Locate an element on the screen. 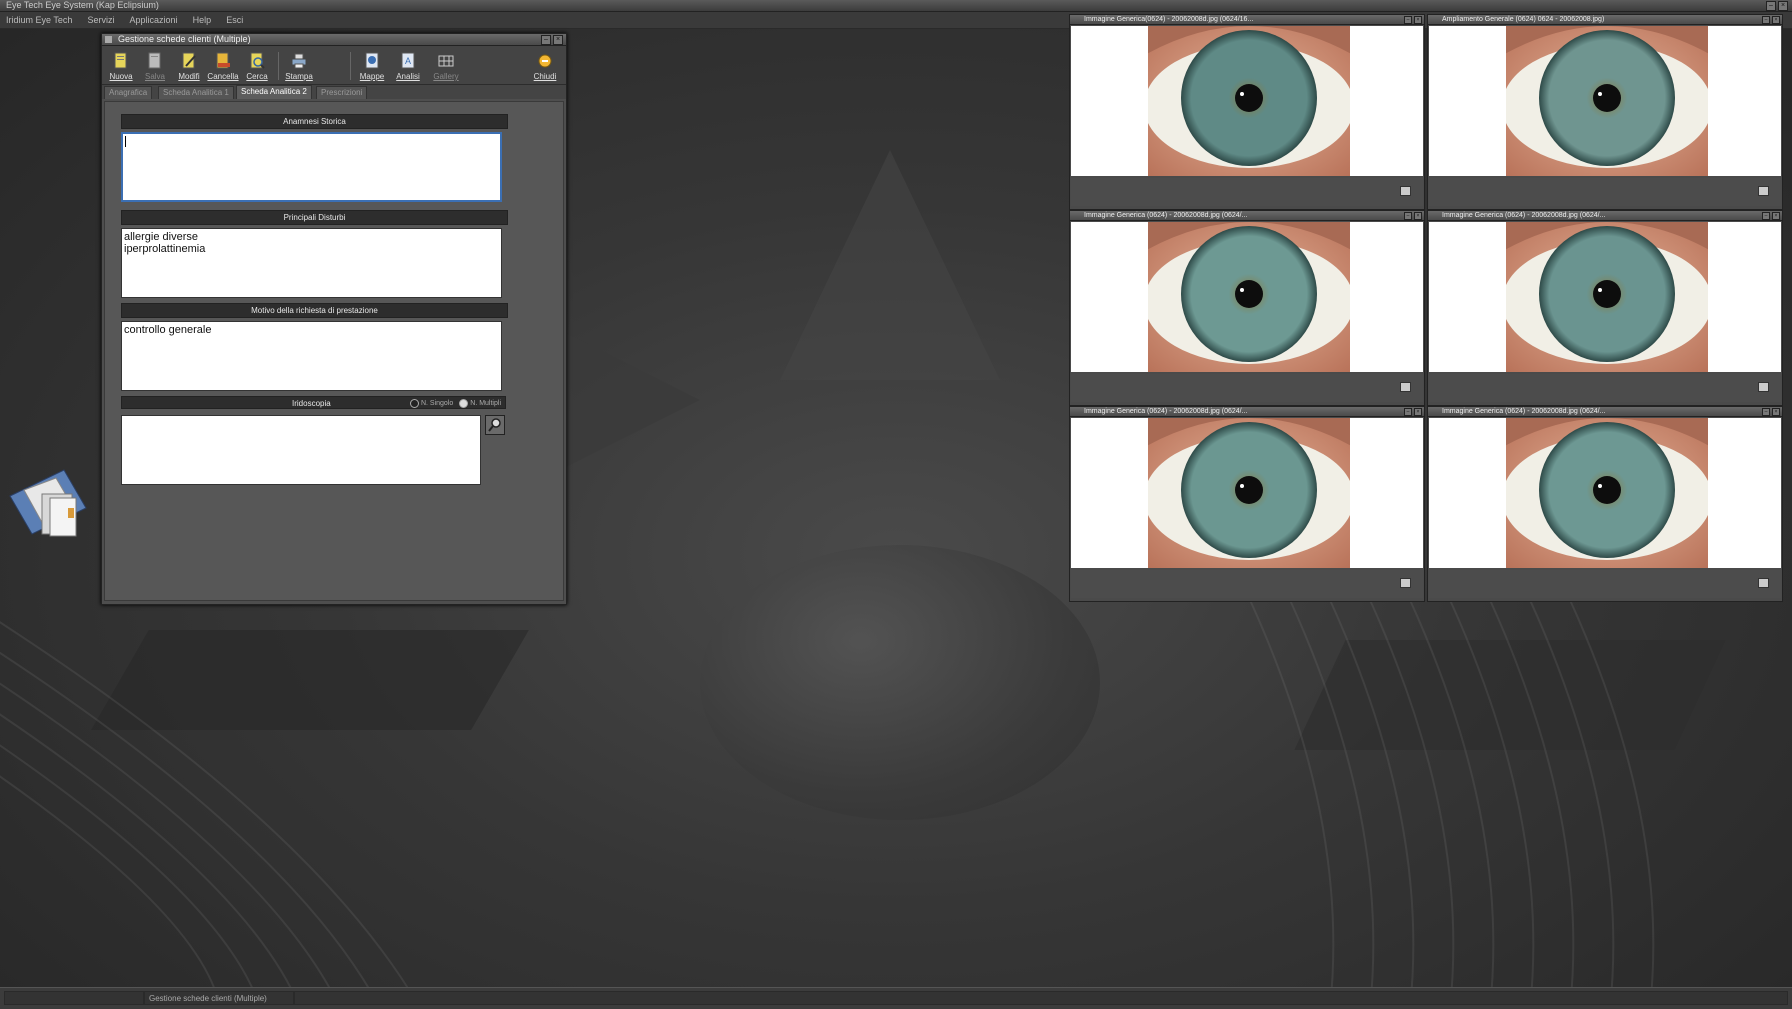 This screenshot has height=1009, width=1792. close-button: Chiudi is located at coordinates (545, 65).